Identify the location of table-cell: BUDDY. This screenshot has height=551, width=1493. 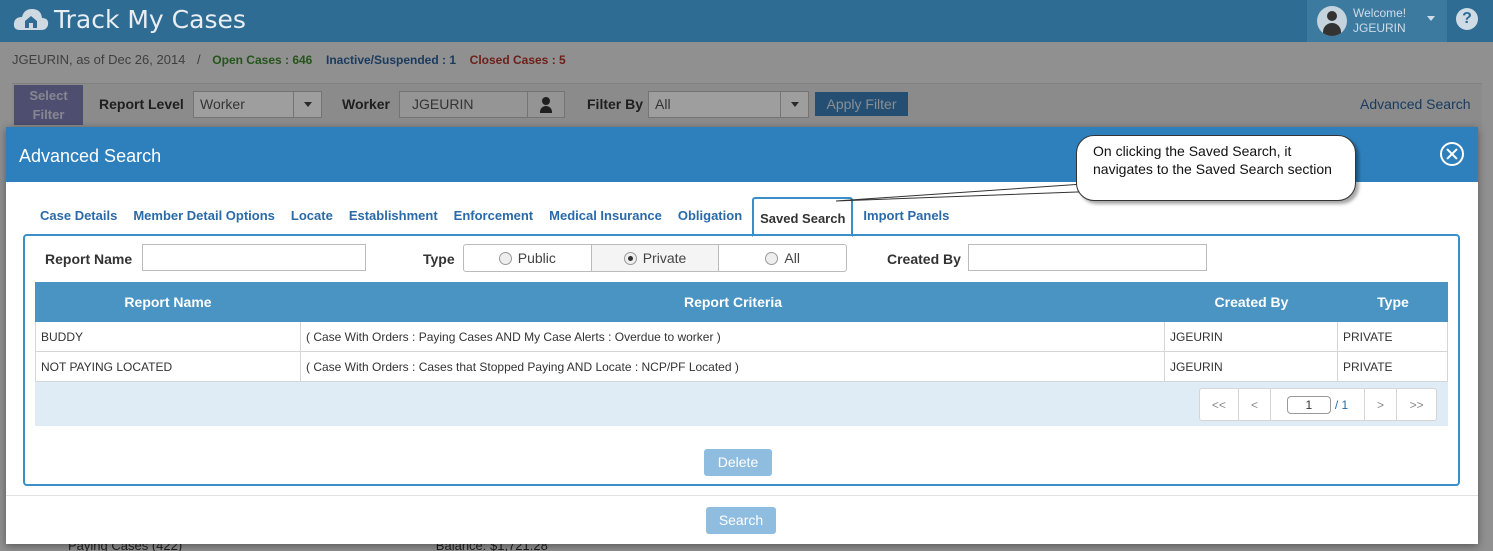
(168, 336).